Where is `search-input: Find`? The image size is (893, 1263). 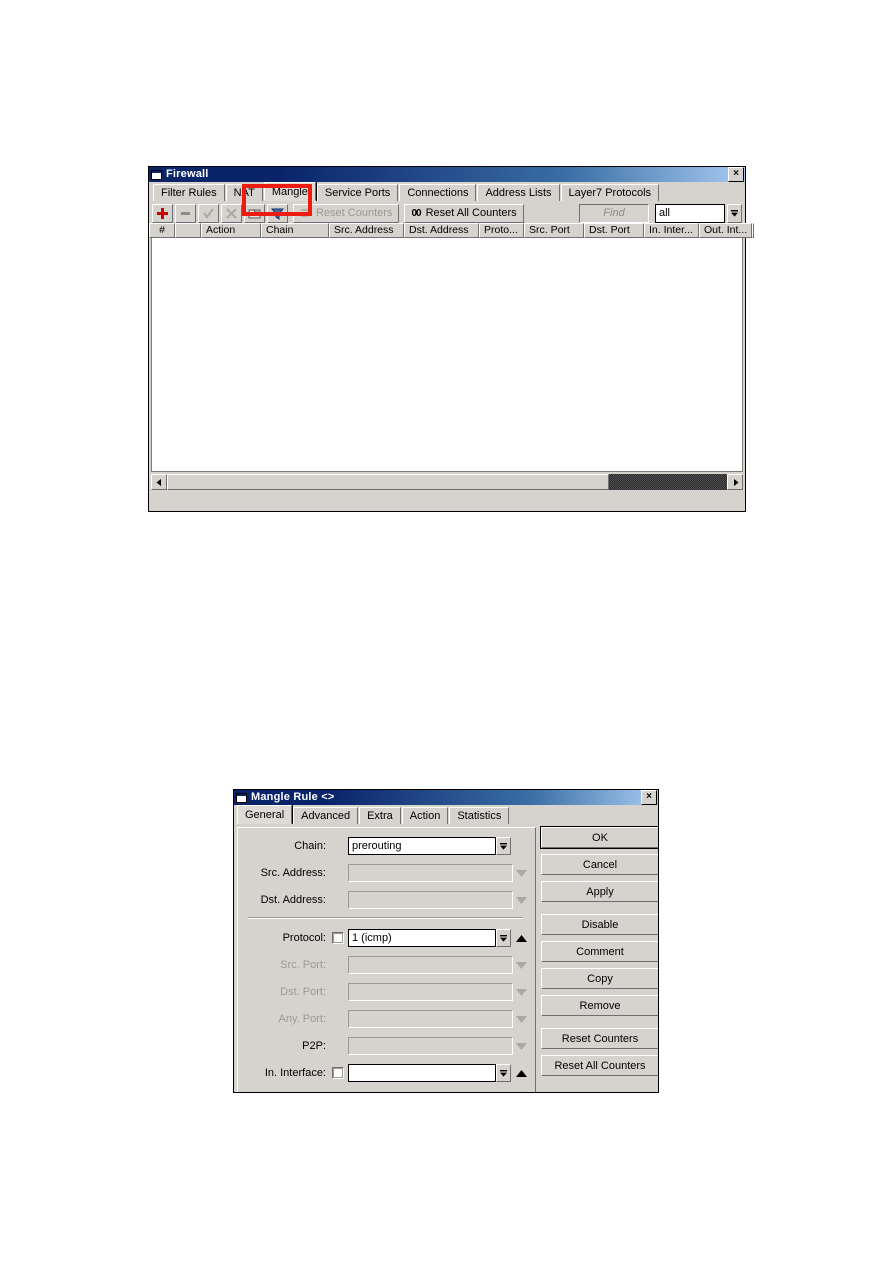 search-input: Find is located at coordinates (614, 213).